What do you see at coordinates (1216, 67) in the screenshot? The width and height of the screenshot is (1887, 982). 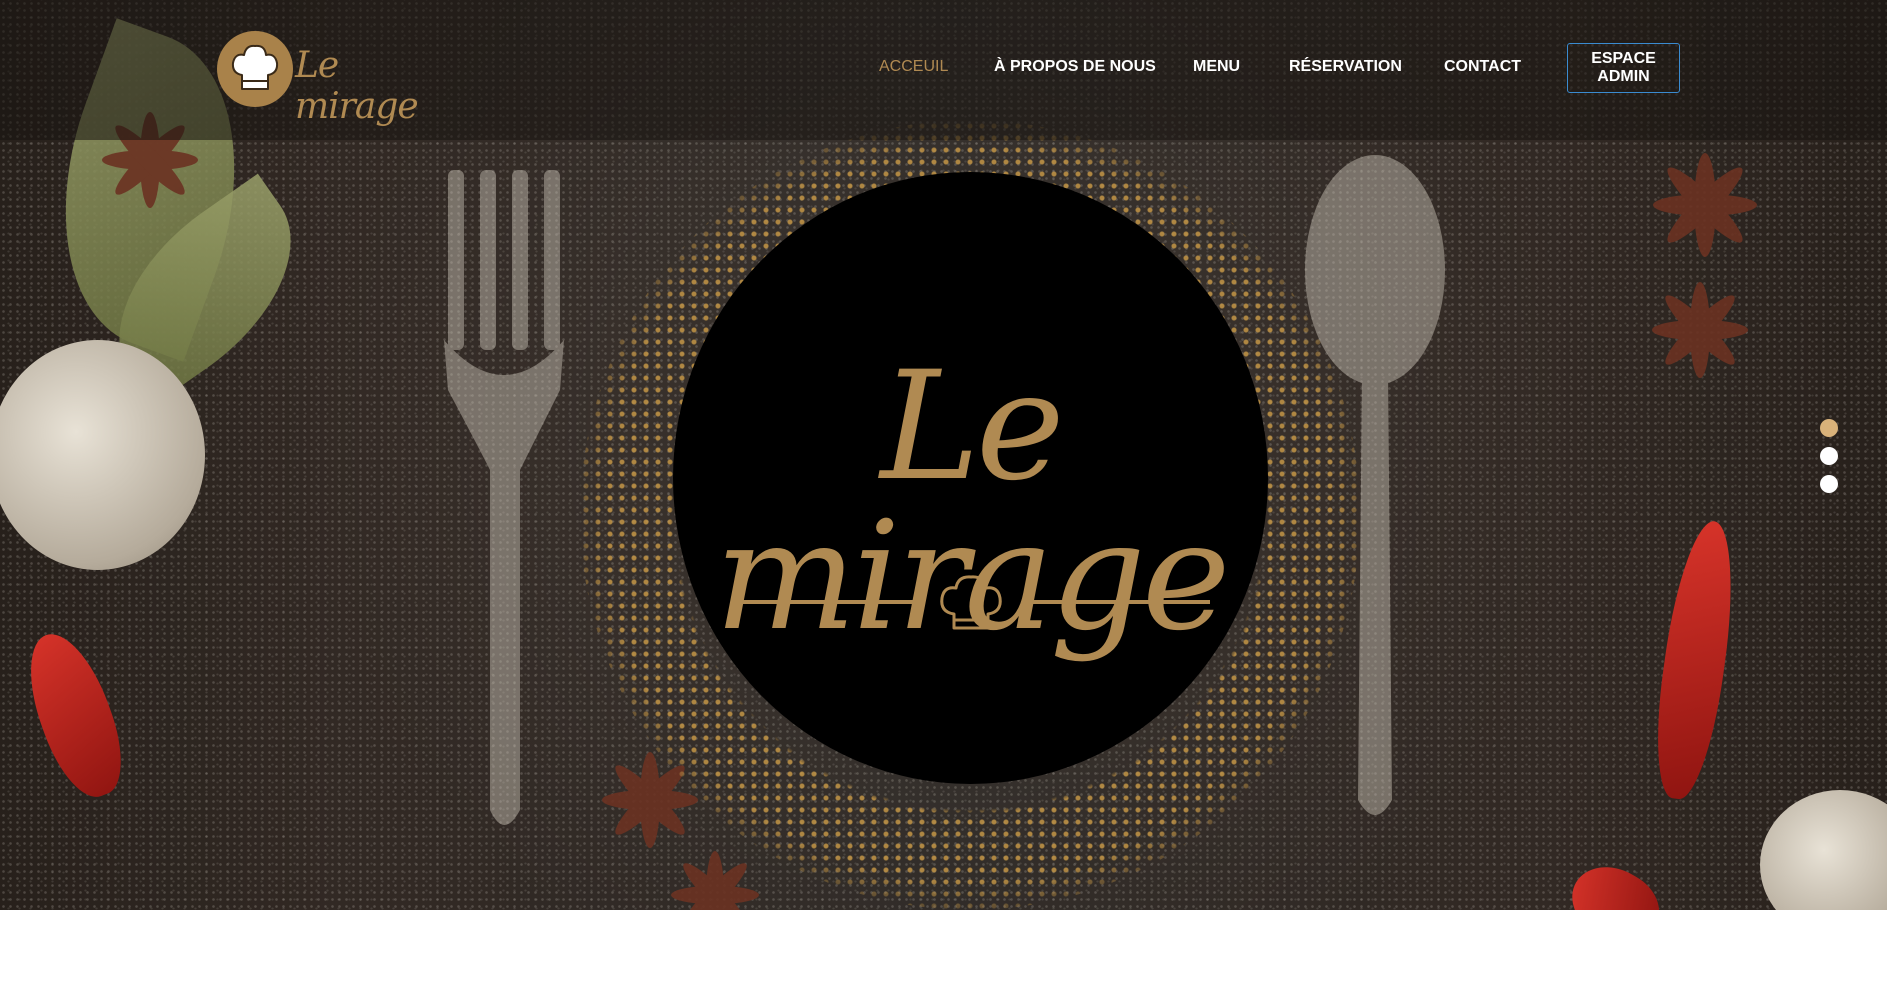 I see `nav-item-menu: MENU` at bounding box center [1216, 67].